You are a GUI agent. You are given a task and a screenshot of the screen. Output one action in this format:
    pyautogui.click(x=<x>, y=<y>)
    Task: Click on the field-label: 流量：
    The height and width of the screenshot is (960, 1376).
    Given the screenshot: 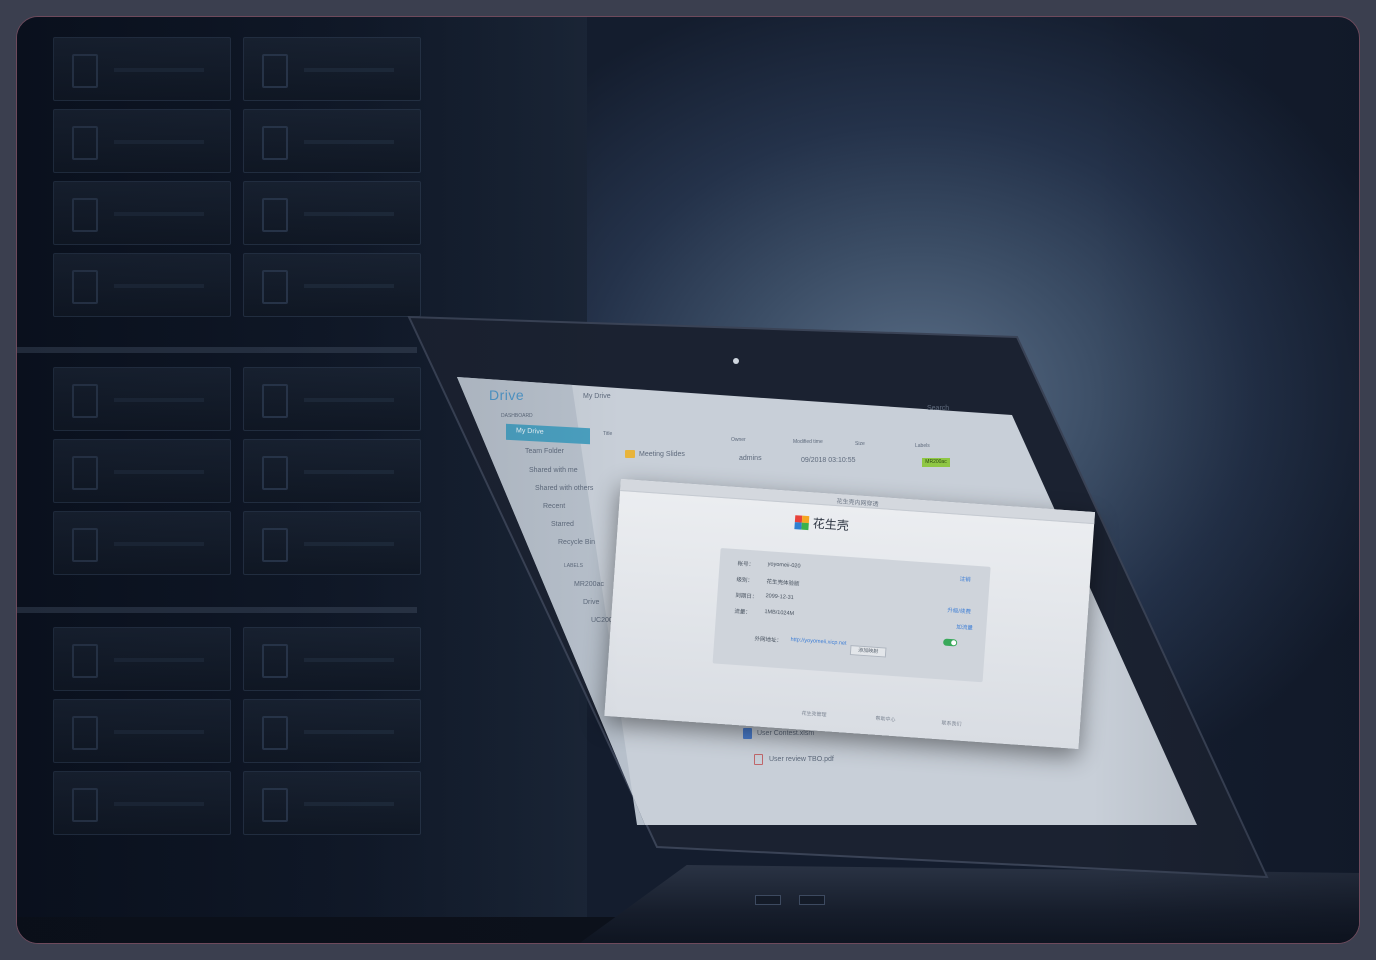 What is the action you would take?
    pyautogui.click(x=742, y=612)
    